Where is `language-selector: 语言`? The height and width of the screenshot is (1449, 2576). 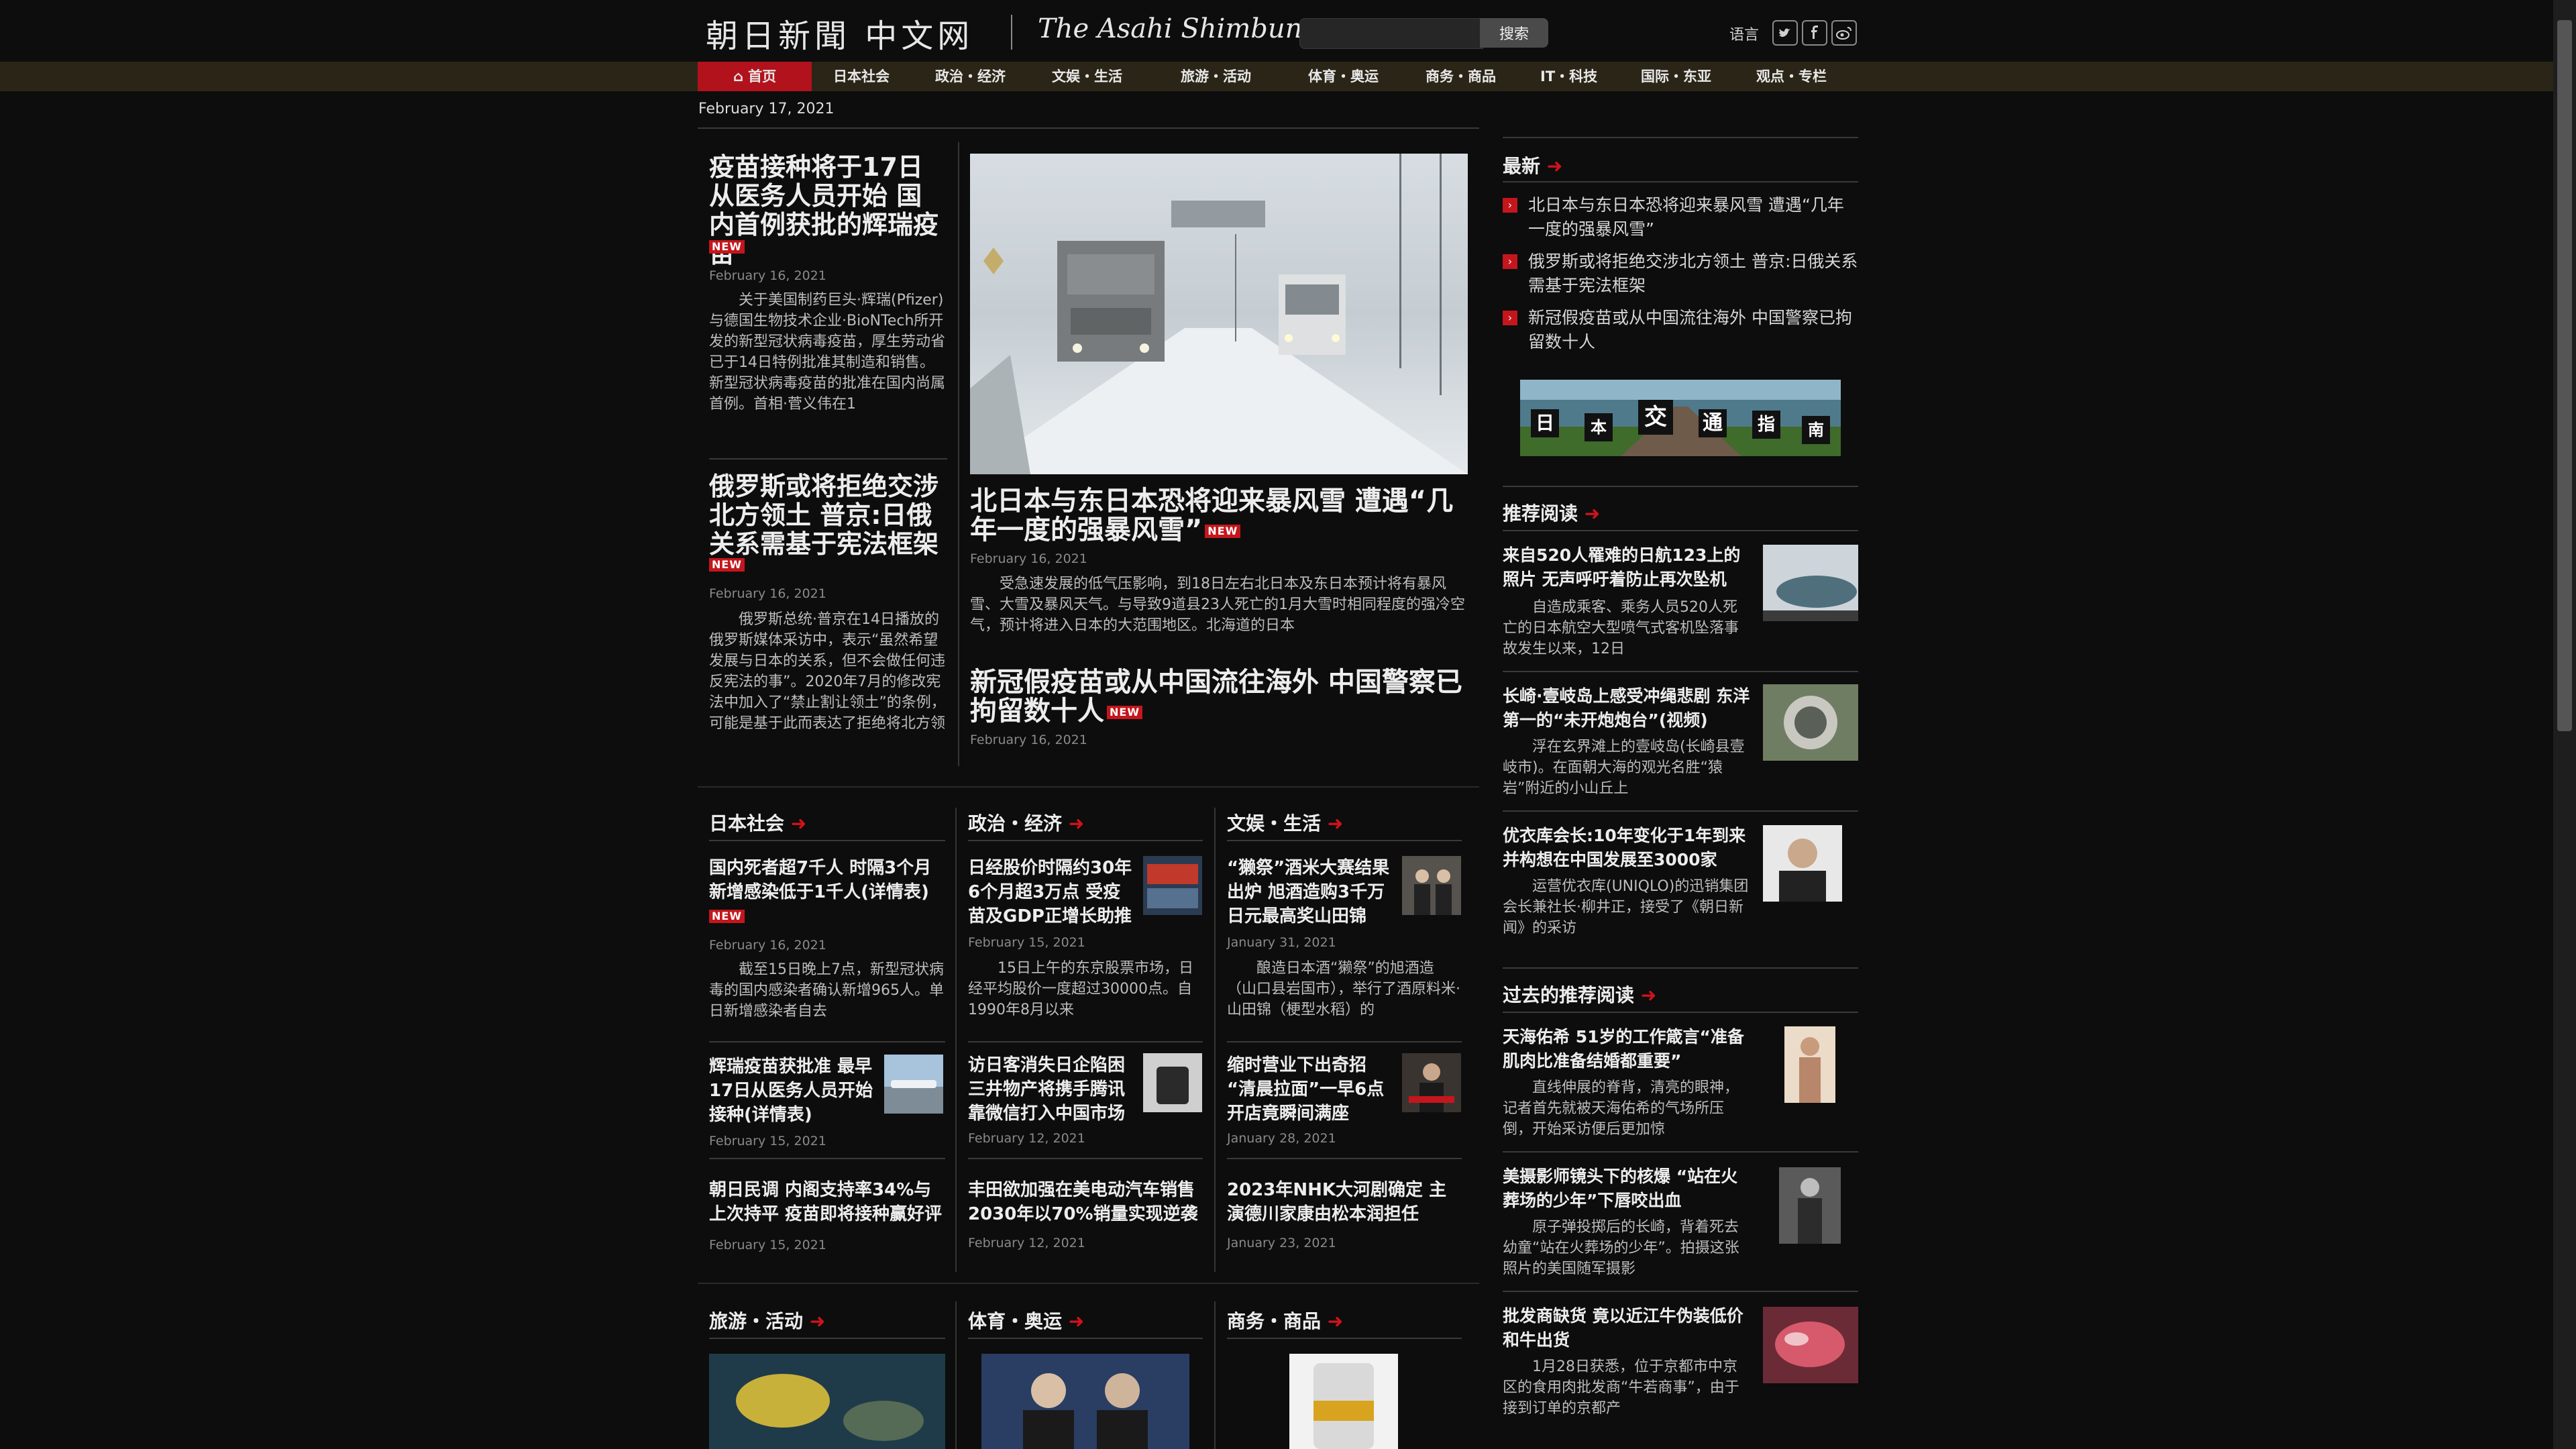 language-selector: 语言 is located at coordinates (1744, 33).